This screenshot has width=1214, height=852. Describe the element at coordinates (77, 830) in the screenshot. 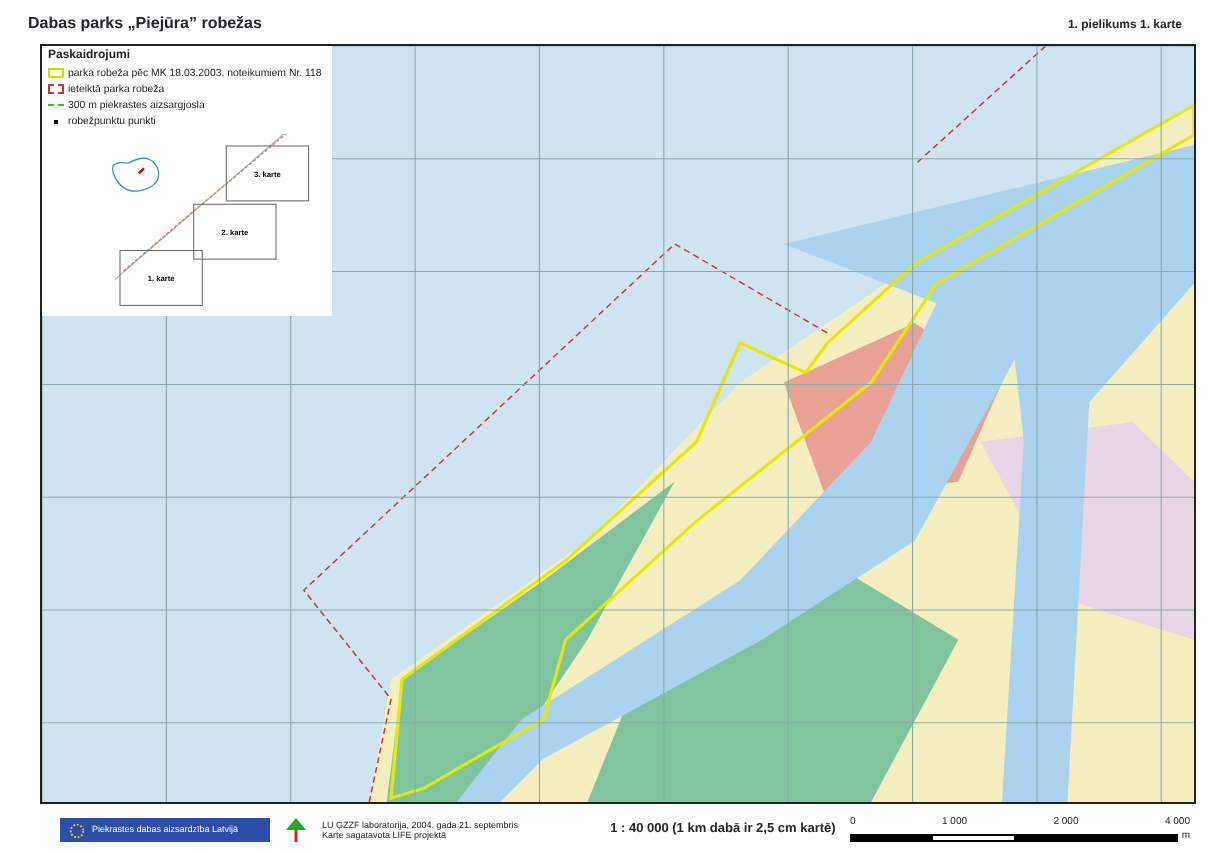

I see `star-circle-icon` at that location.